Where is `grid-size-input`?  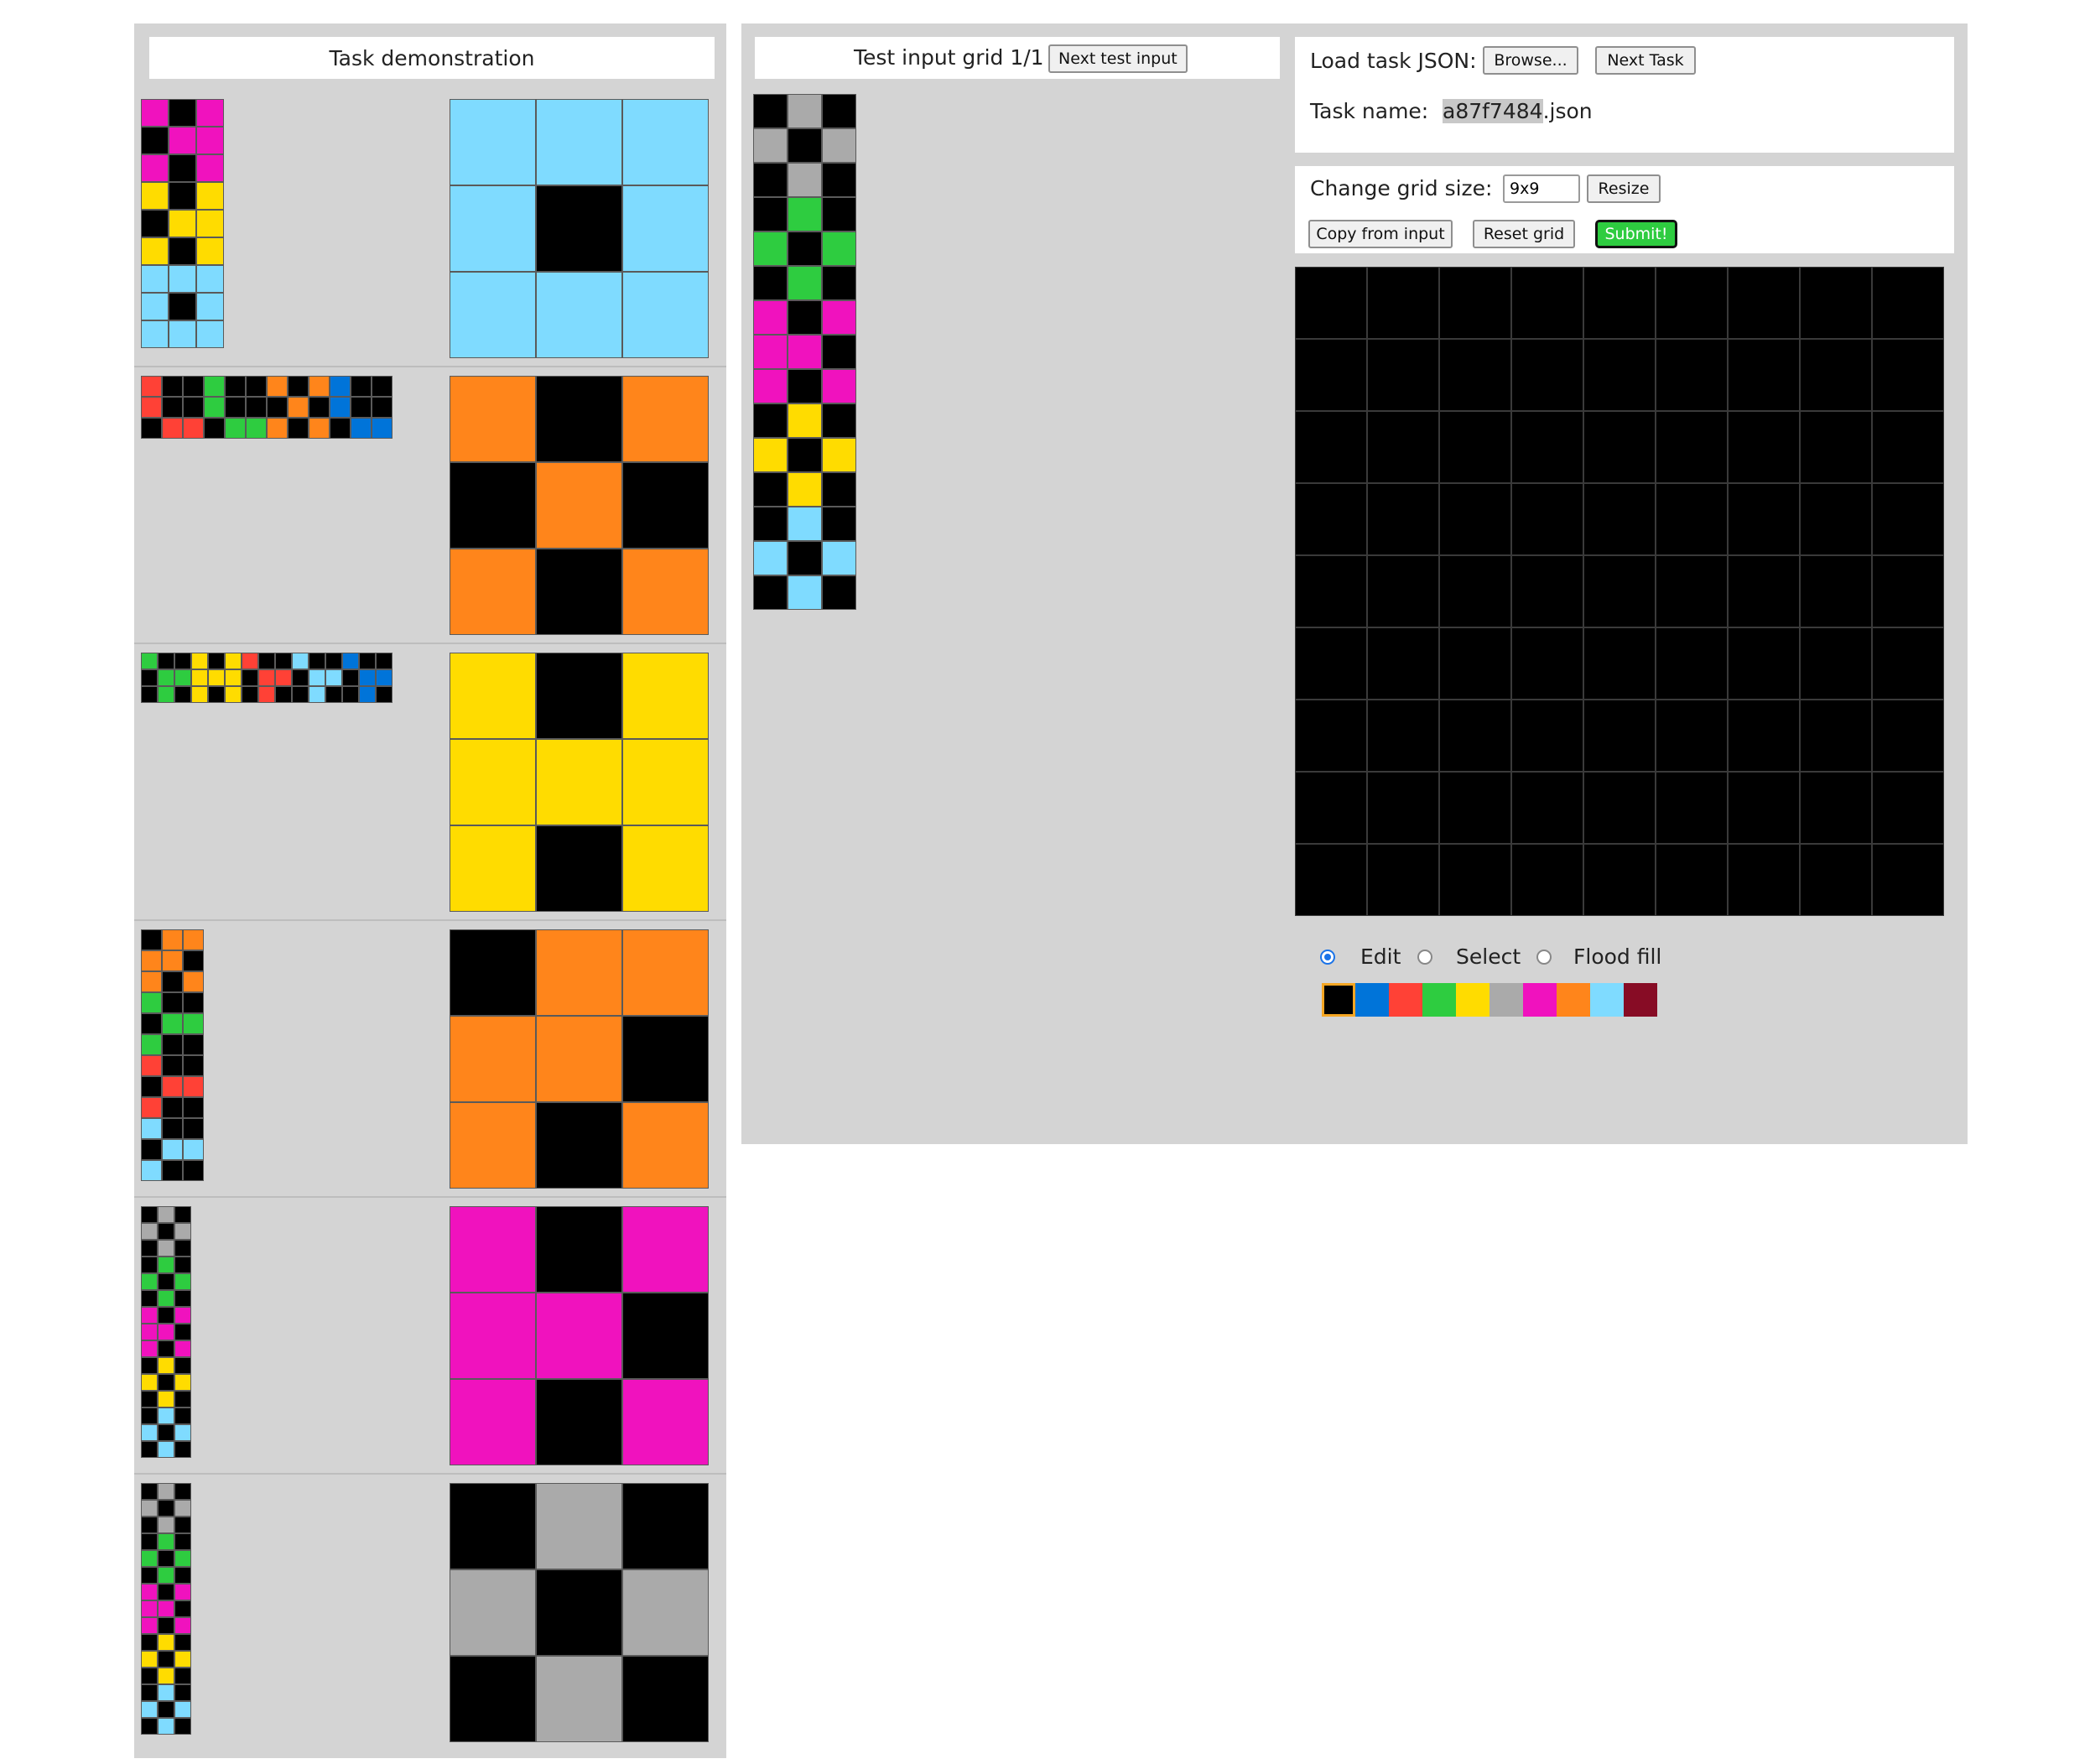 grid-size-input is located at coordinates (1542, 188).